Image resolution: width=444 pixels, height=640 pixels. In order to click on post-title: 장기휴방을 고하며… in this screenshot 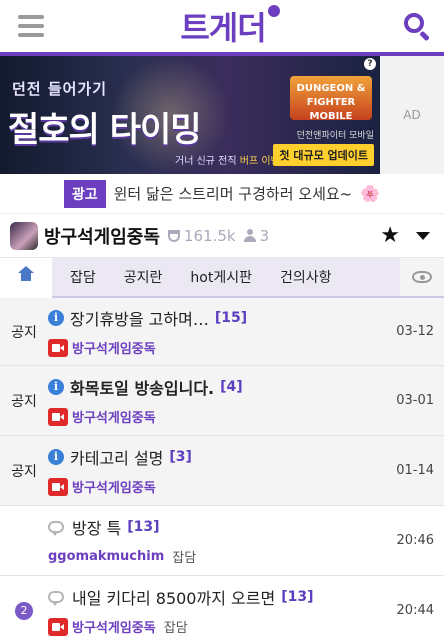, I will do `click(139, 318)`.